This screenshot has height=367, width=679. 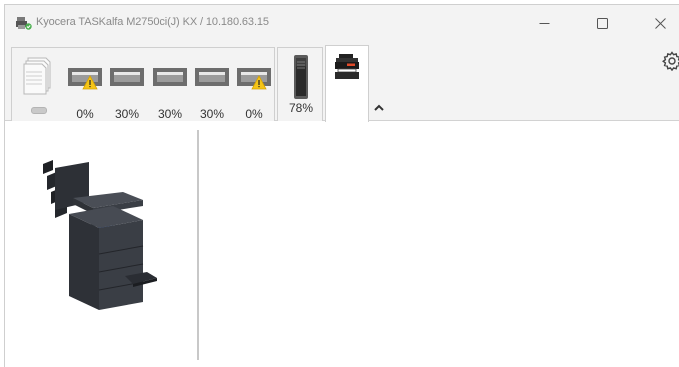 What do you see at coordinates (347, 66) in the screenshot?
I see `printer-device-icon` at bounding box center [347, 66].